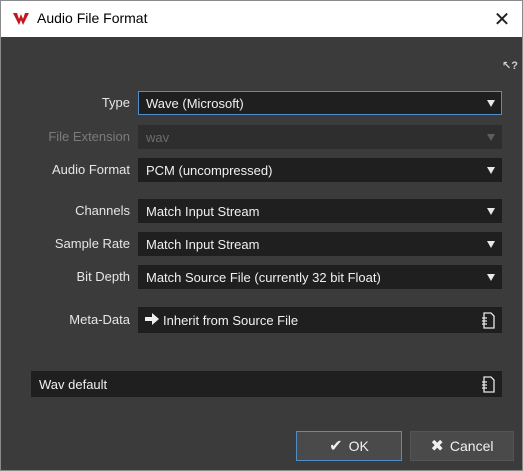  I want to click on type-label: Type, so click(115, 102).